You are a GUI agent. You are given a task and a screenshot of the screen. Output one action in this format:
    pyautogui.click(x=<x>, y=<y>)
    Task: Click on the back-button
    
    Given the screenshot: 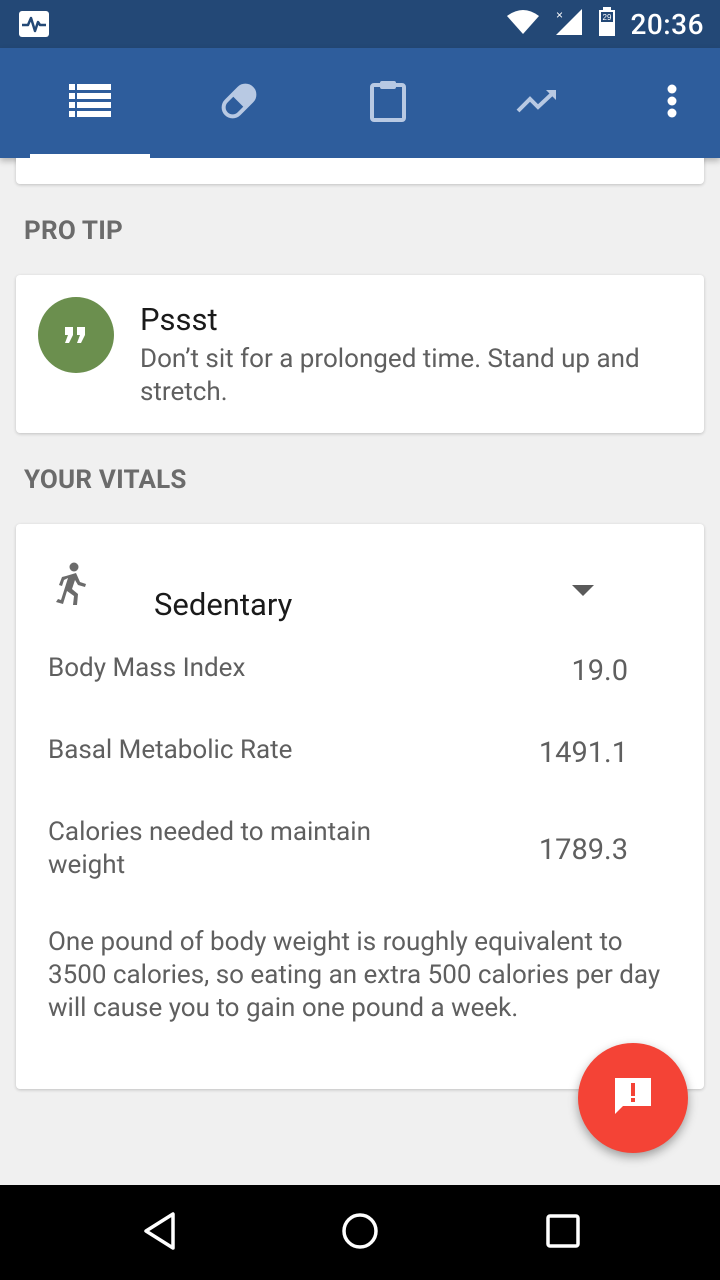 What is the action you would take?
    pyautogui.click(x=160, y=1232)
    